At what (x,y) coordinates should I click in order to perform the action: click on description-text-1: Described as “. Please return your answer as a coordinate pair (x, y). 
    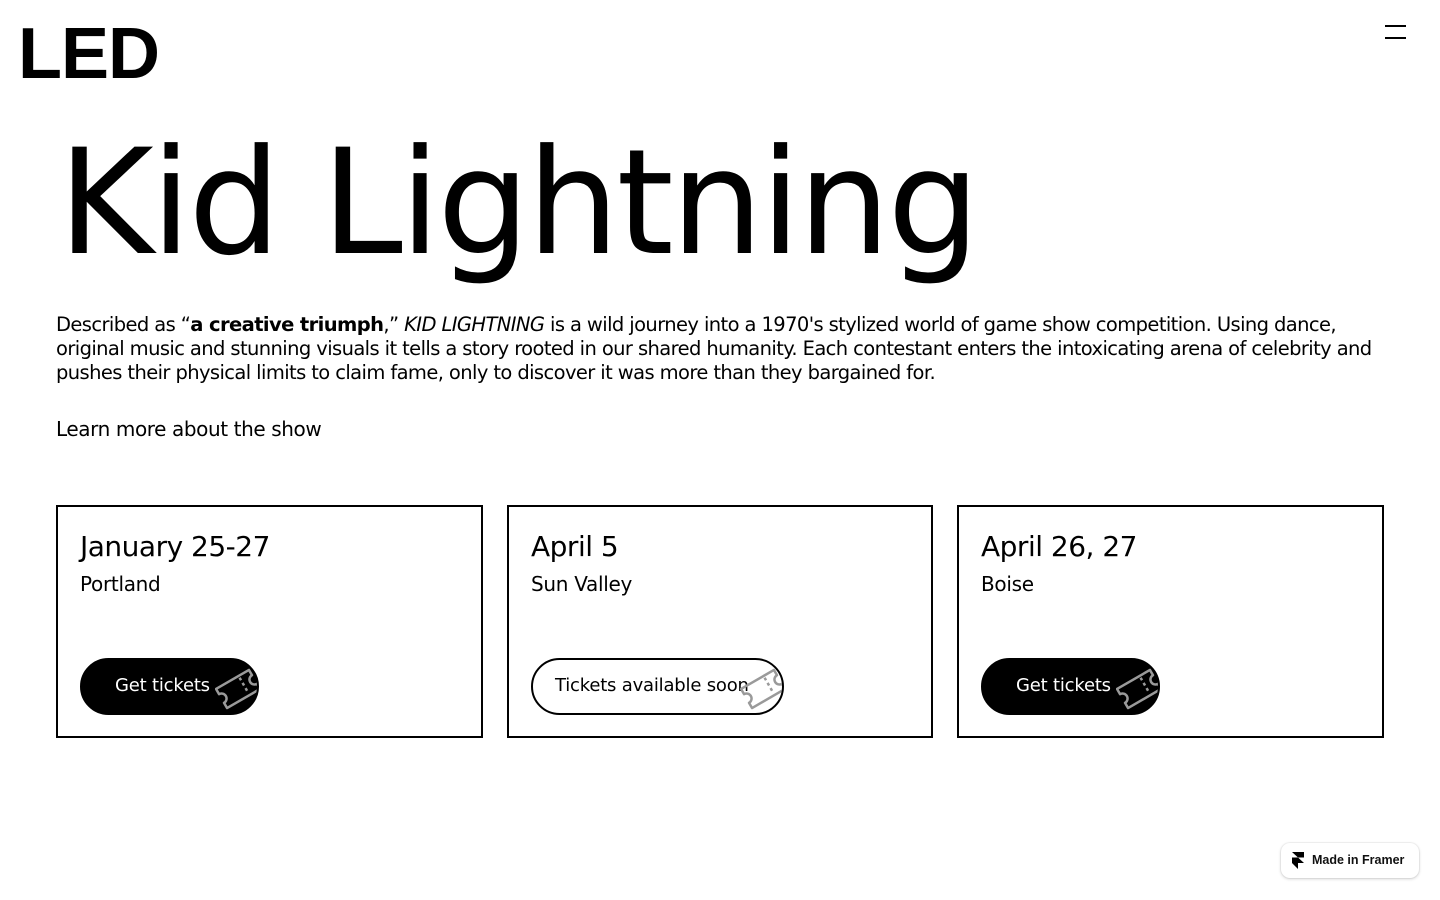
    Looking at the image, I should click on (123, 324).